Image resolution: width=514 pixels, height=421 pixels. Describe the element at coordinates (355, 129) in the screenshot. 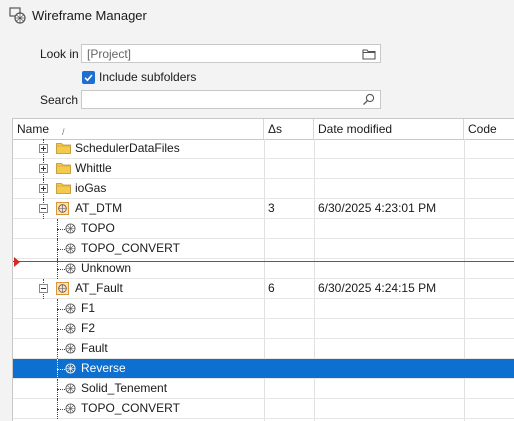

I see `column-header-date-label: Date modified` at that location.